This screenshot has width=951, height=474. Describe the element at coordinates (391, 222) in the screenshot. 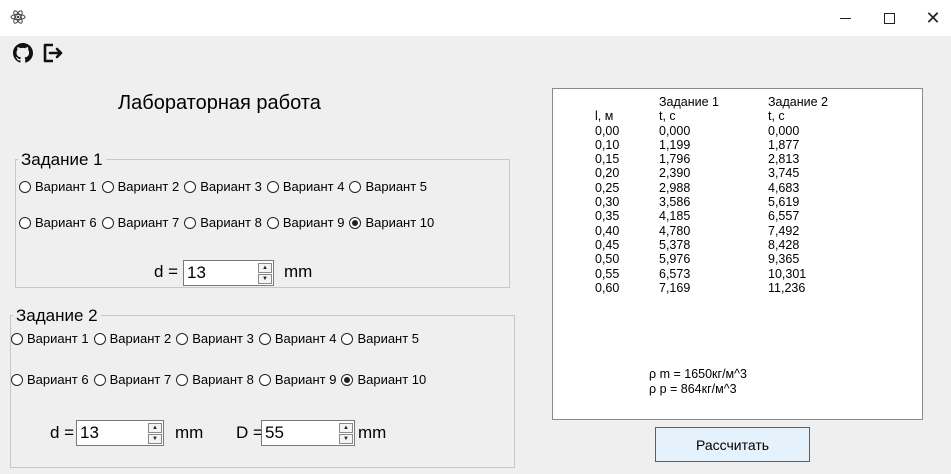

I see `task1-variant-10: Вариант 10` at that location.